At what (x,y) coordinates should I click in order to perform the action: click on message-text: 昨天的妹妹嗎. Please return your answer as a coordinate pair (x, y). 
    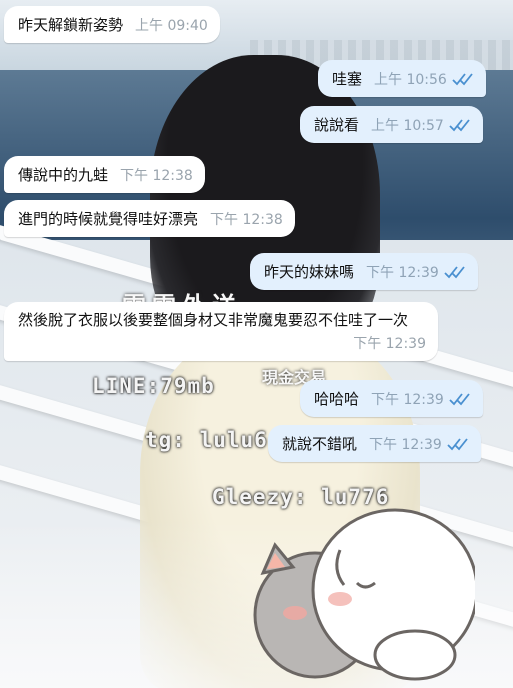
    Looking at the image, I should click on (309, 272).